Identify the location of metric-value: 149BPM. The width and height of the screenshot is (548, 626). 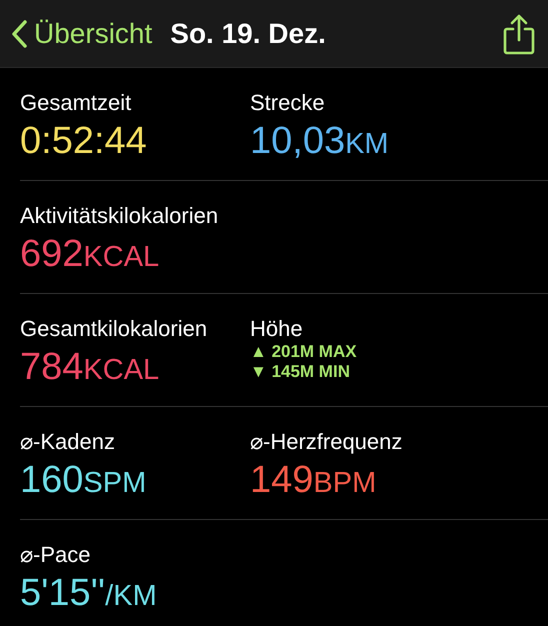
(314, 480).